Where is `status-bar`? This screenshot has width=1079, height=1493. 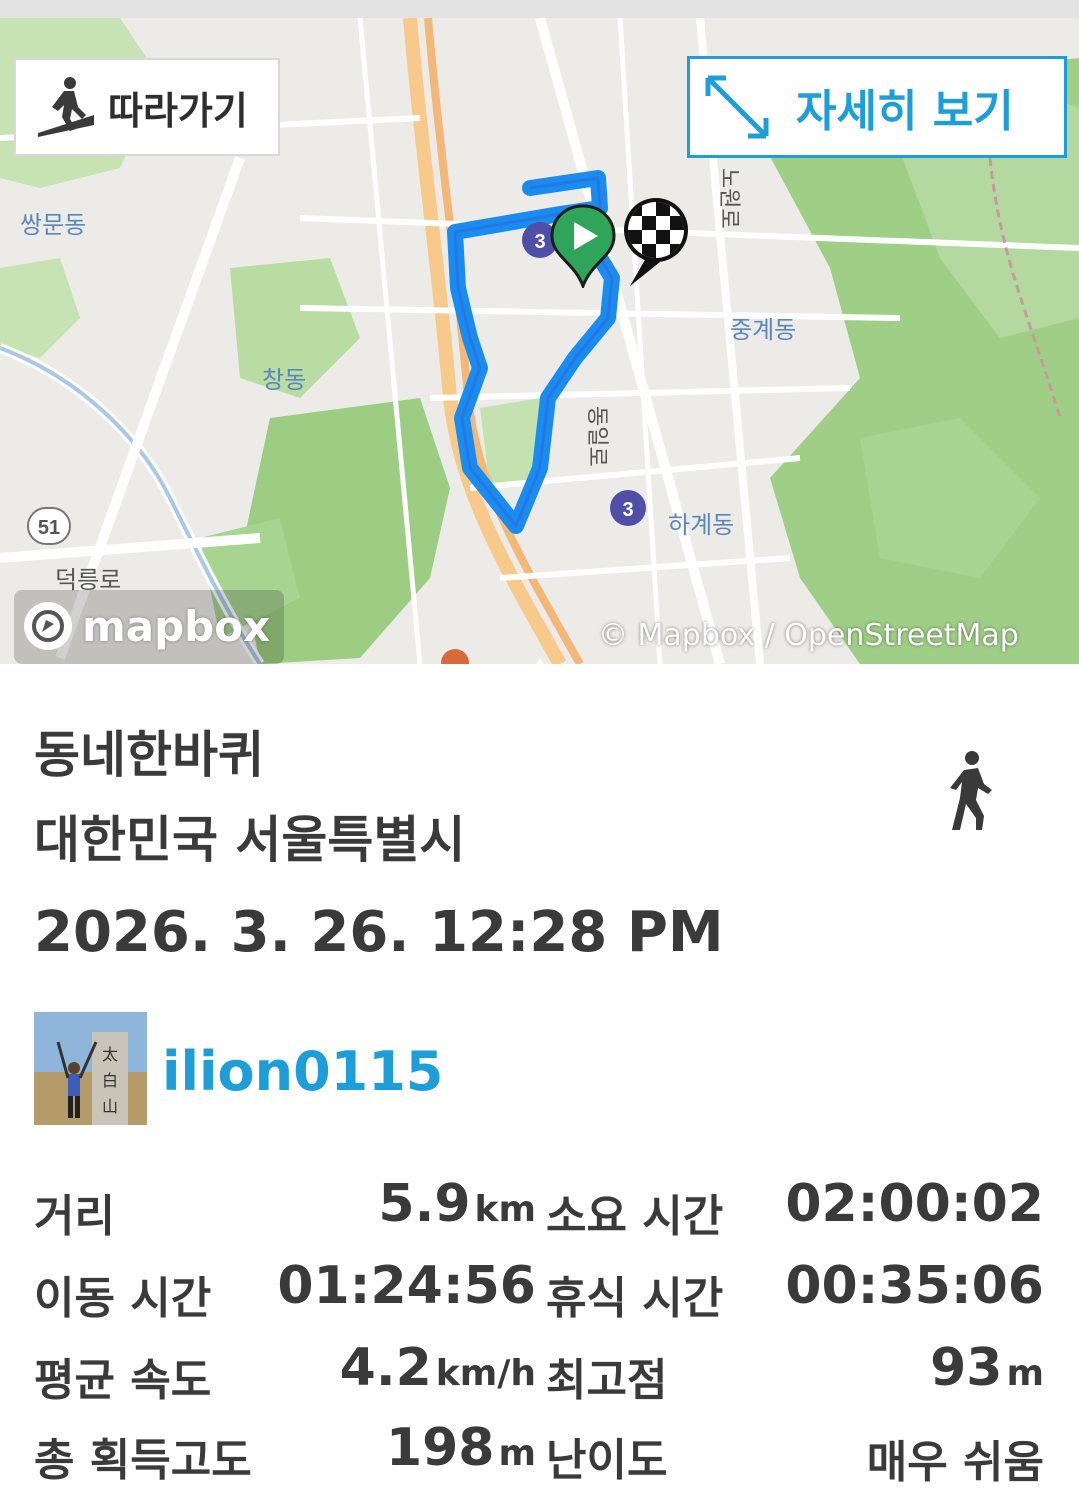
status-bar is located at coordinates (539, 9).